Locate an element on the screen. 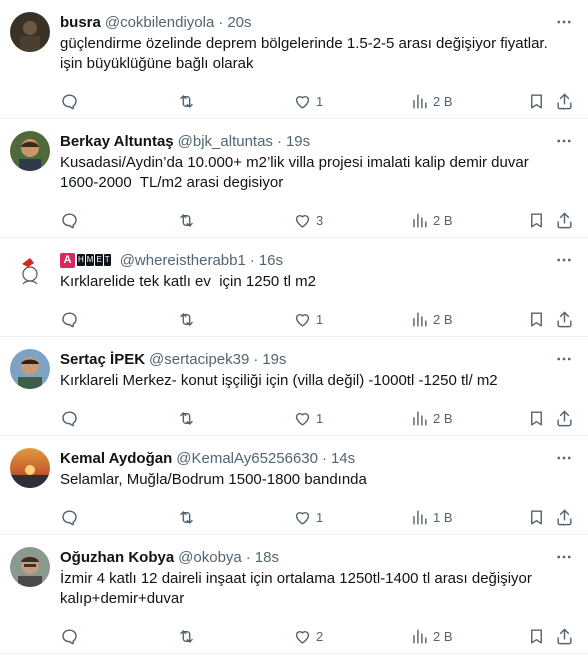 This screenshot has height=657, width=588. user-handle: @sertacipek39 is located at coordinates (199, 359).